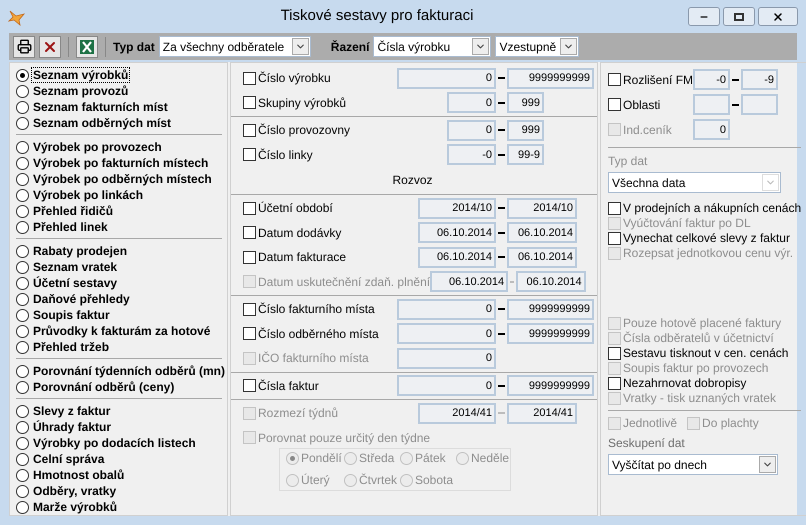 The image size is (806, 525). Describe the element at coordinates (24, 47) in the screenshot. I see `print-button` at that location.